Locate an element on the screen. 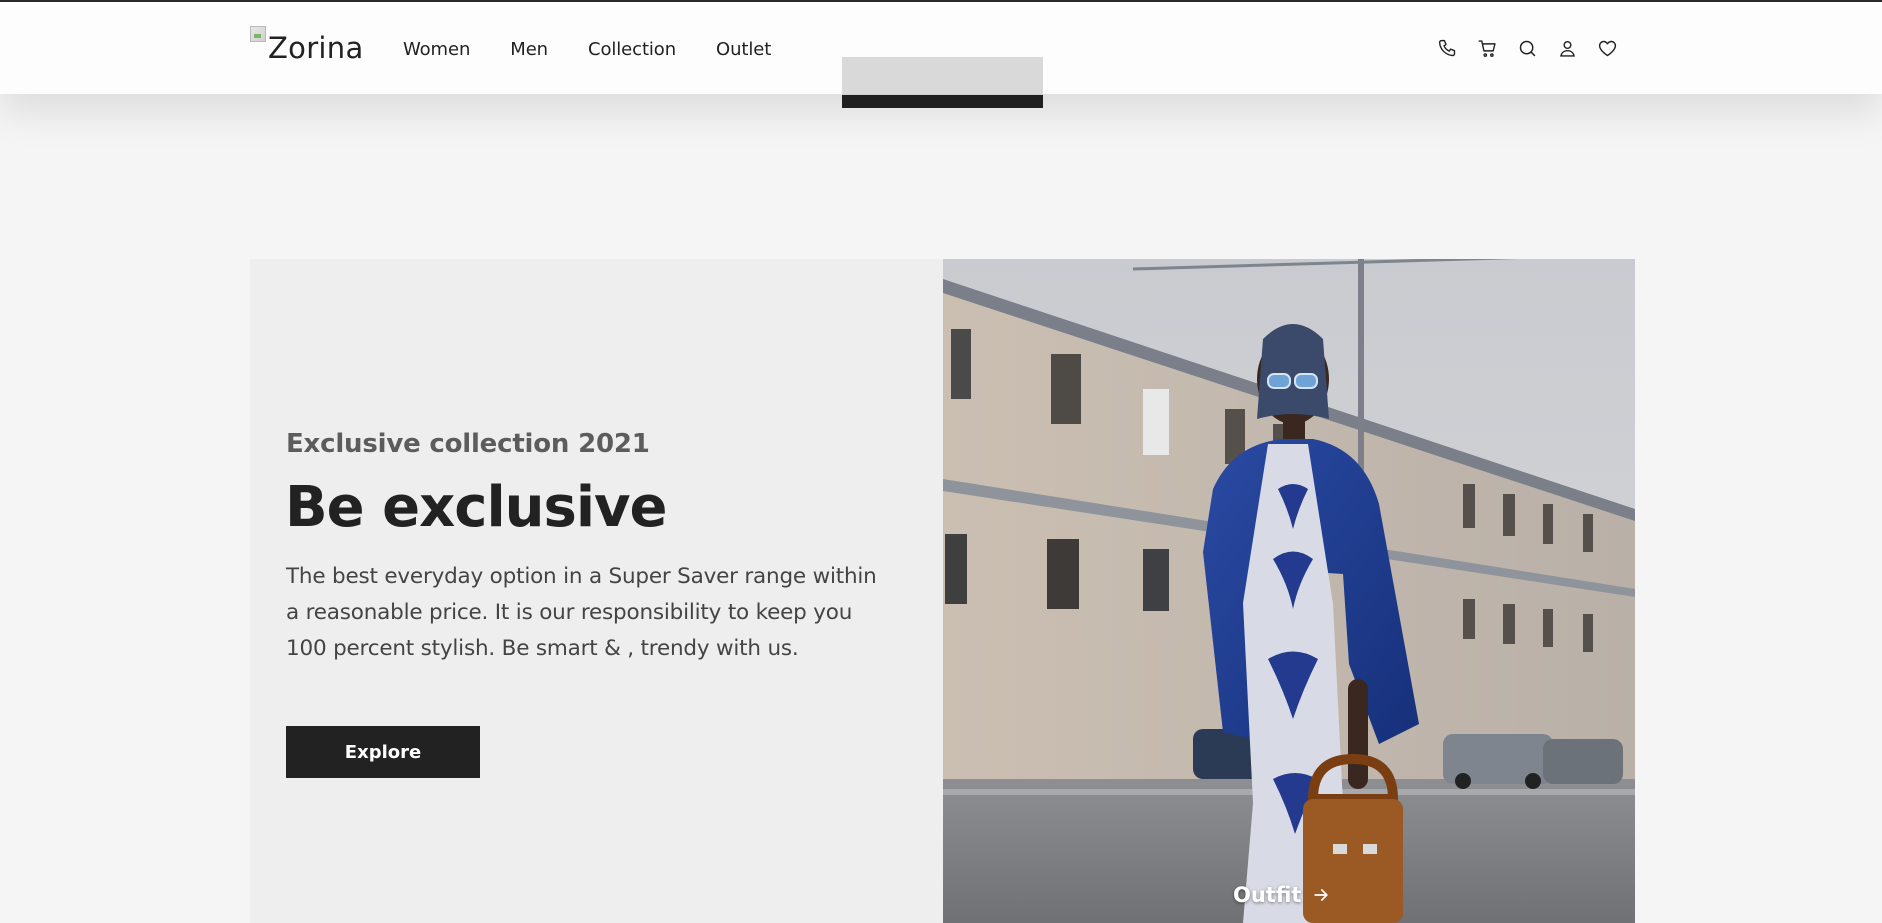  logo-alt-text: Zorina is located at coordinates (316, 48).